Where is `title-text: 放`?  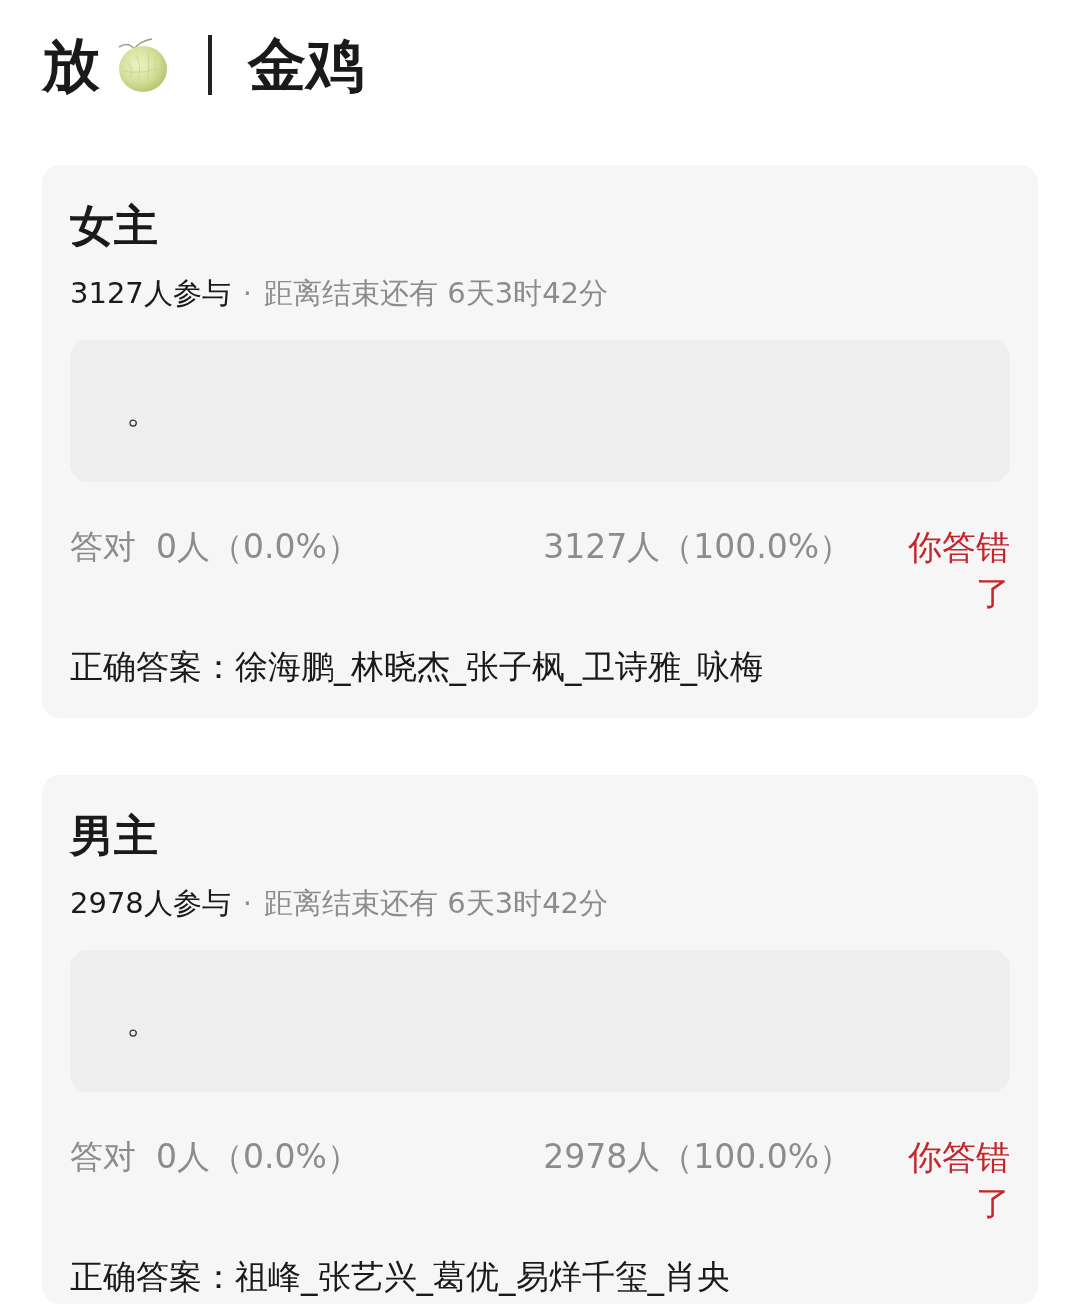
title-text: 放 is located at coordinates (71, 65).